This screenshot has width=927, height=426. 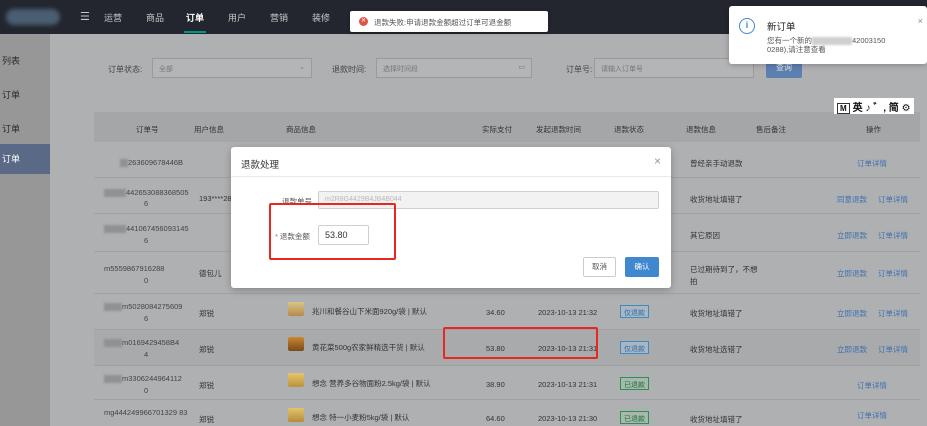 I want to click on nav-tab-products: 商品, so click(x=155, y=17).